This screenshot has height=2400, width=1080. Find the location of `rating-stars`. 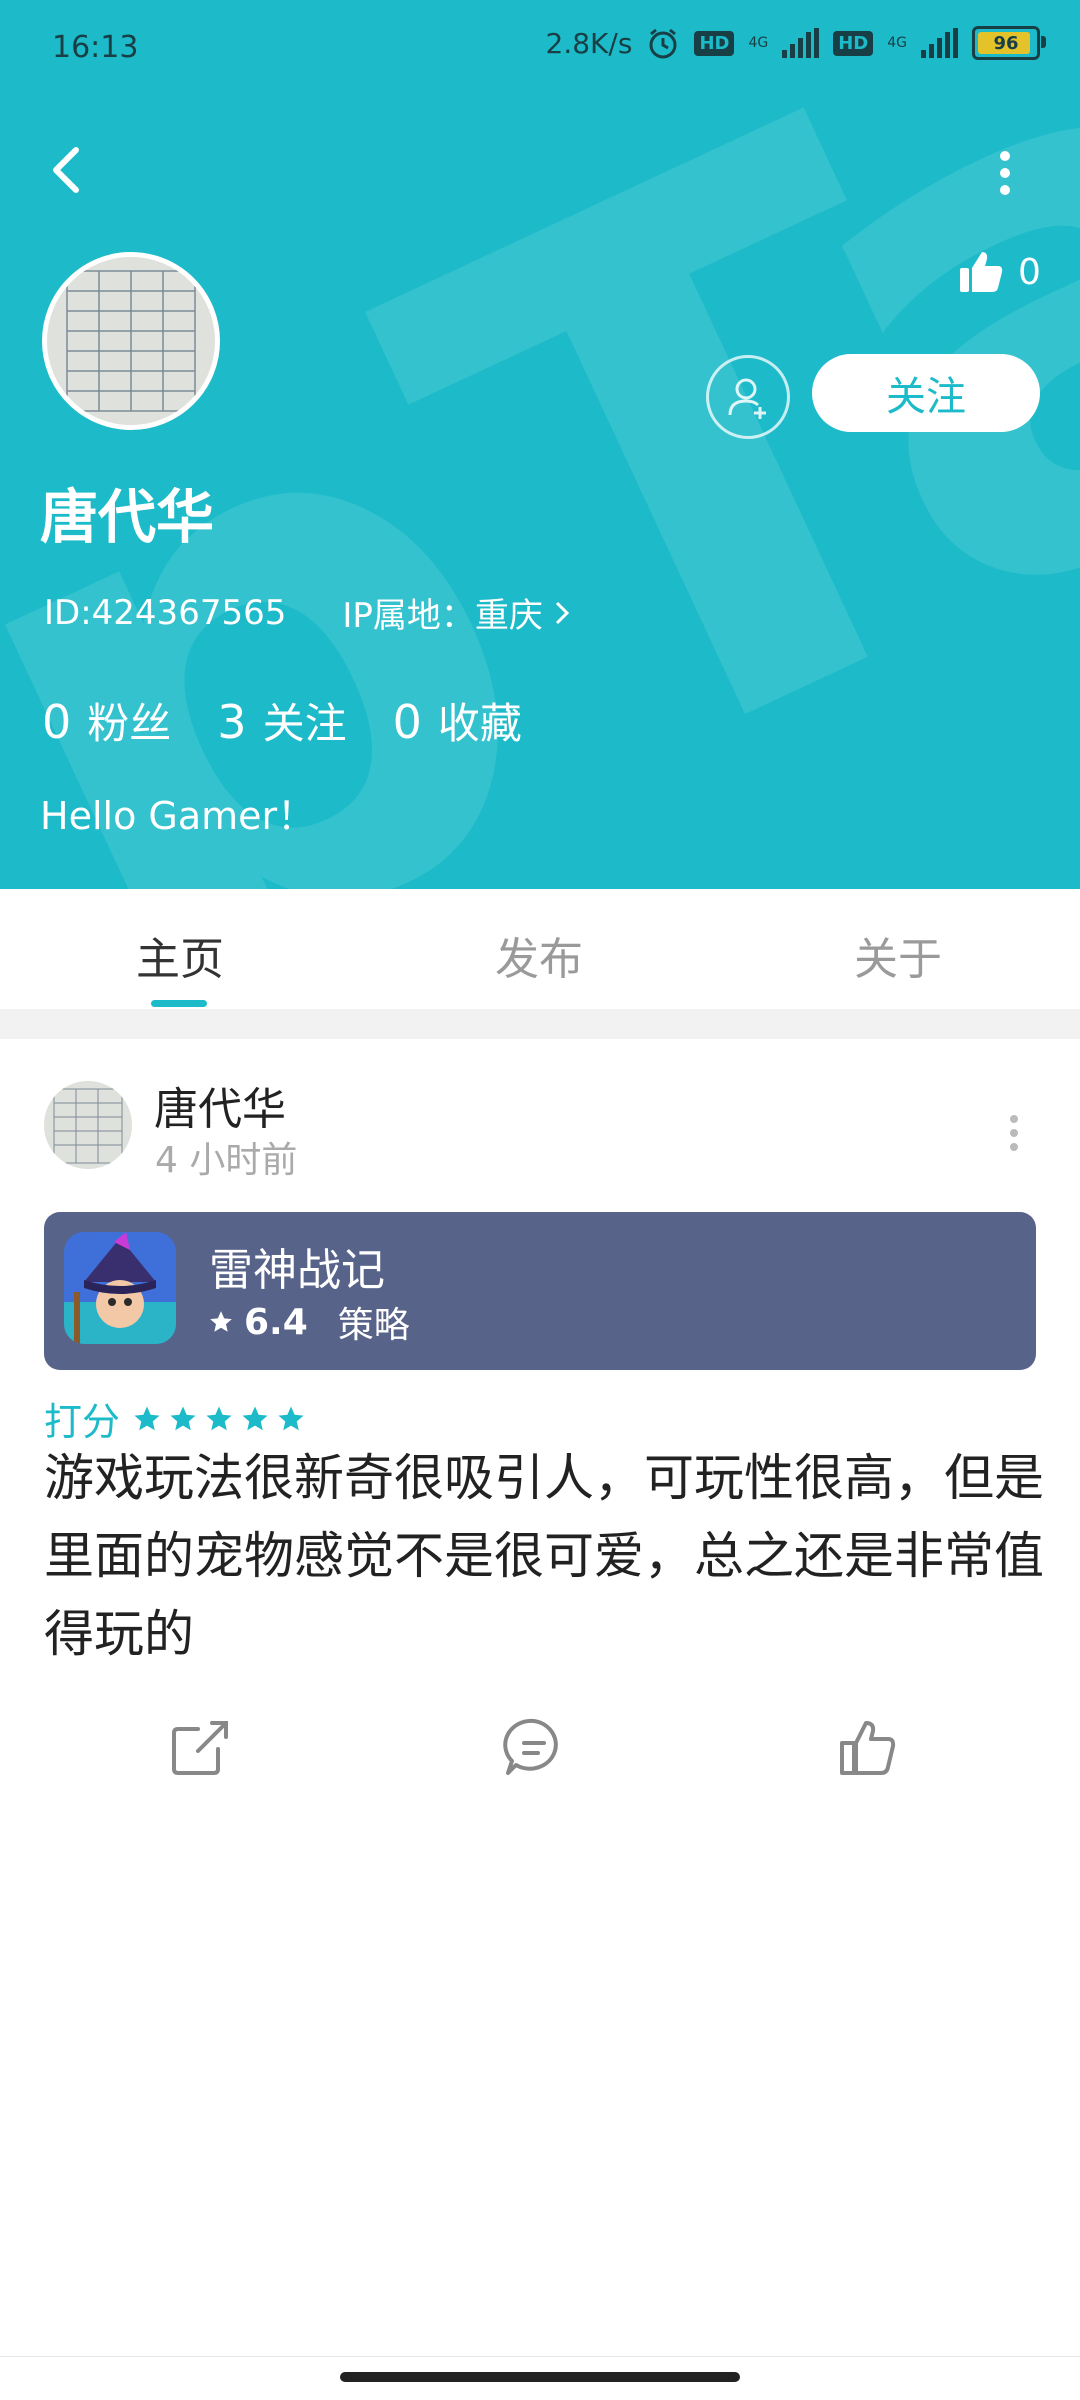

rating-stars is located at coordinates (219, 1419).